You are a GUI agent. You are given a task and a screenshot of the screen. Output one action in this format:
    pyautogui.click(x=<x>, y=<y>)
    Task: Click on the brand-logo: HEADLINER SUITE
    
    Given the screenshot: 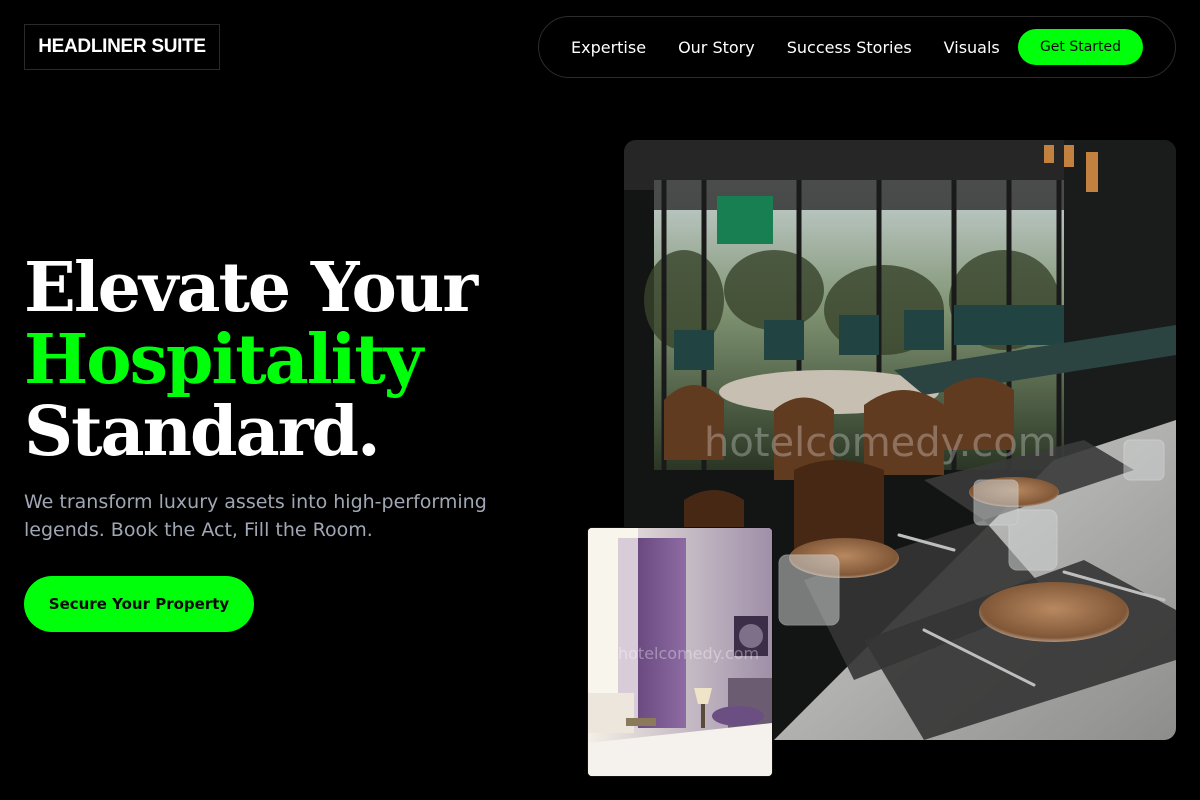 What is the action you would take?
    pyautogui.click(x=122, y=47)
    